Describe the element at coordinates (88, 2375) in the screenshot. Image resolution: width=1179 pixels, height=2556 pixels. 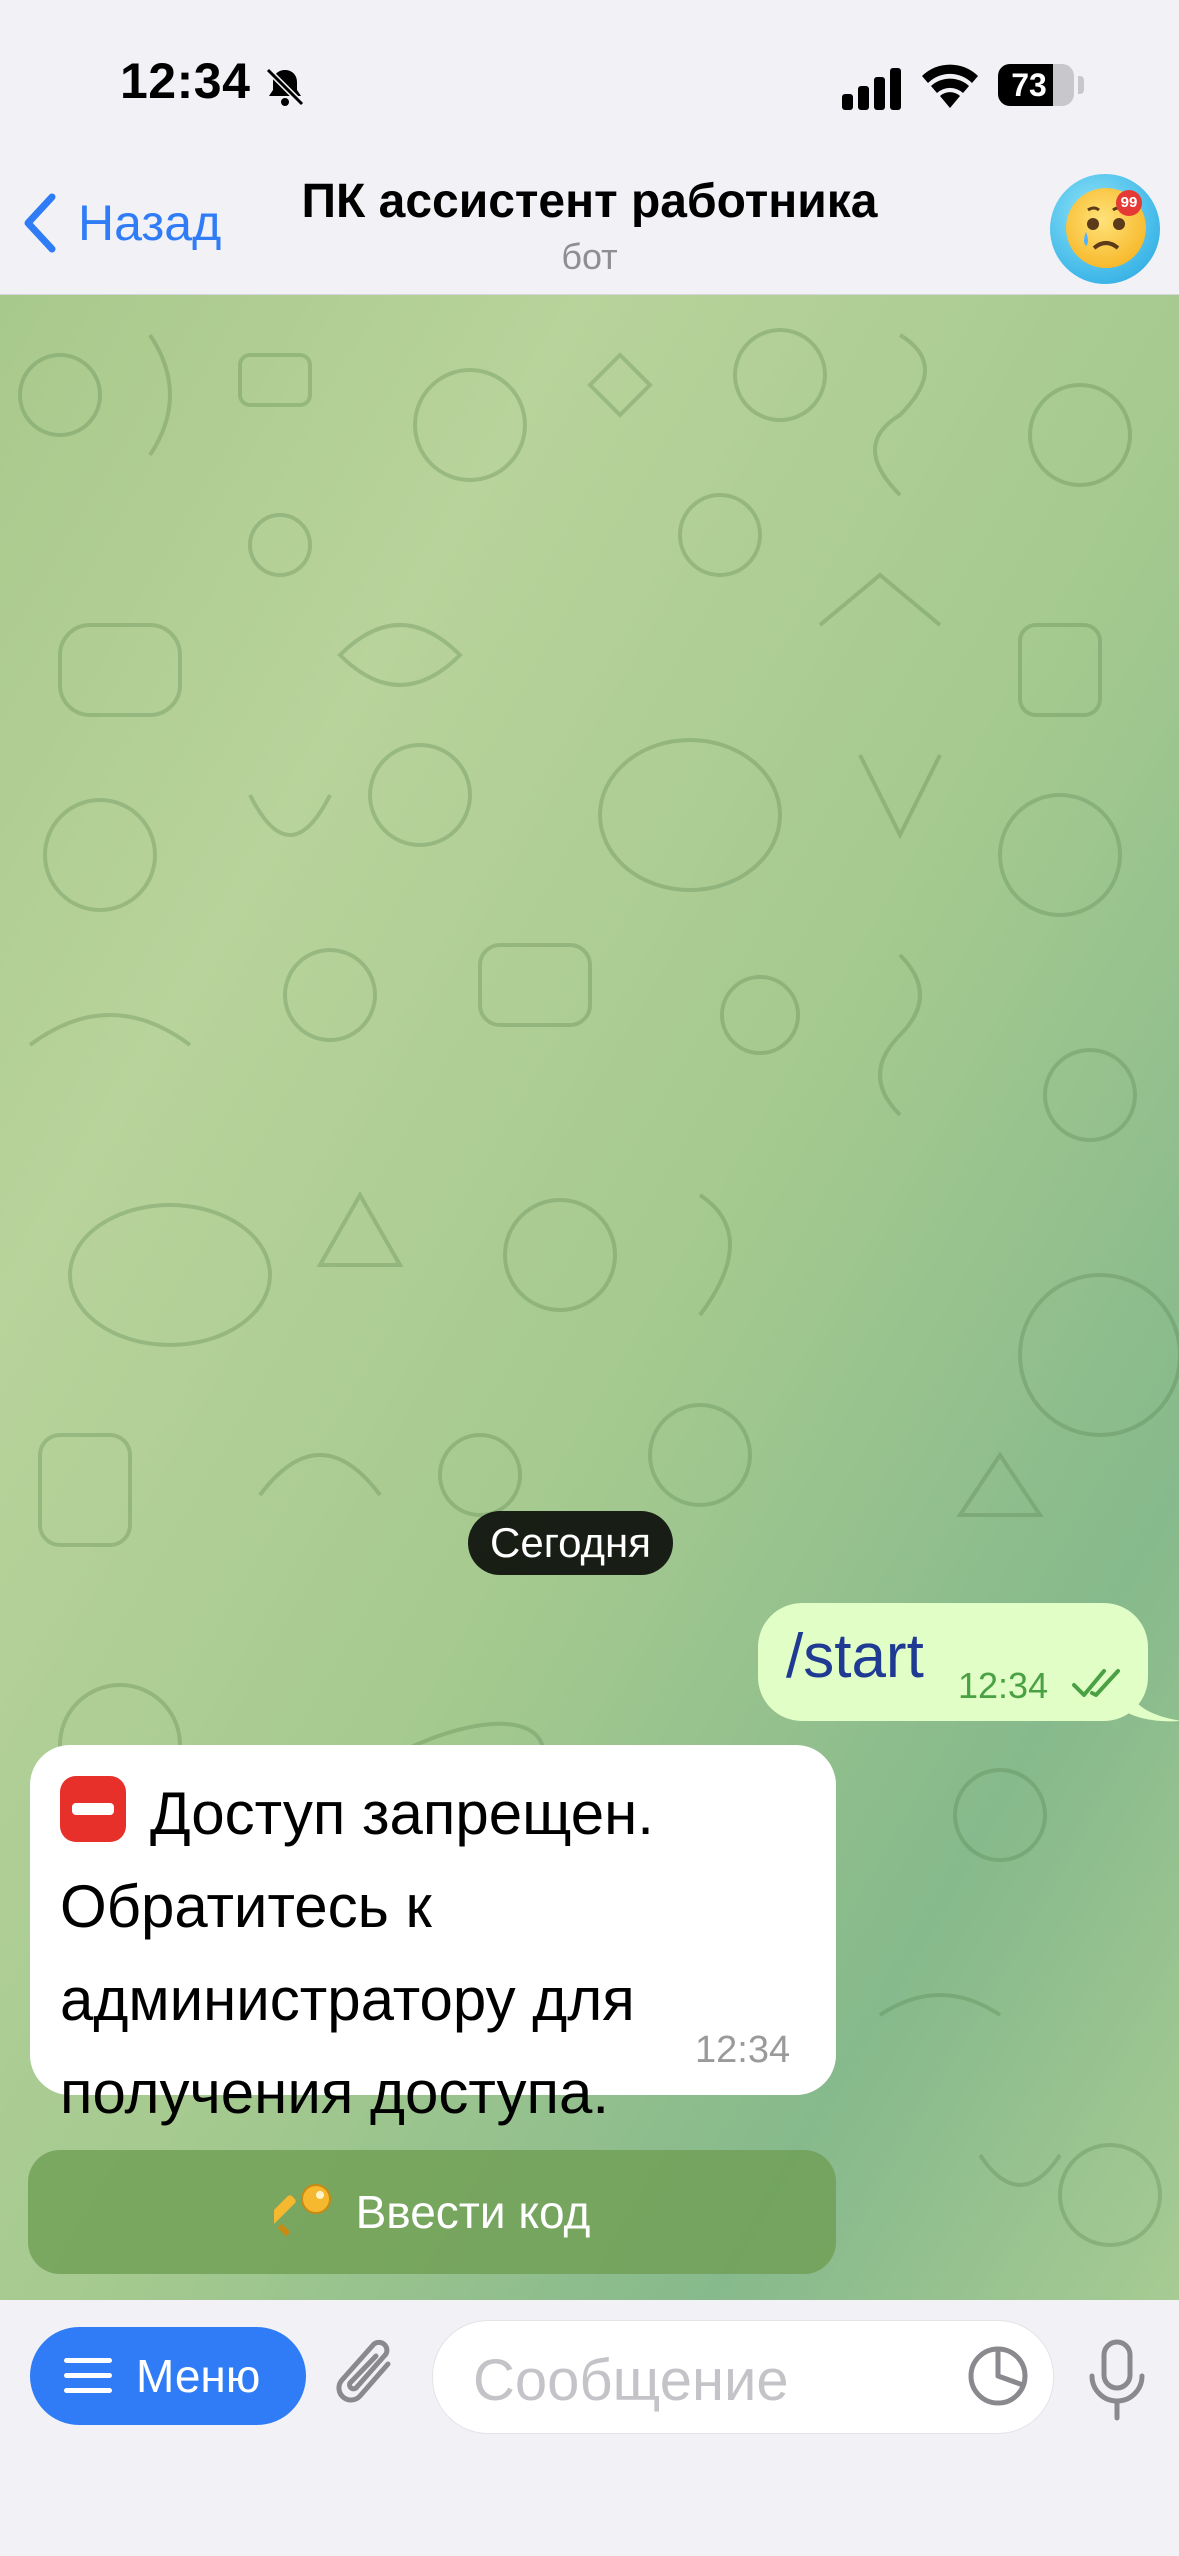
I see `hamburger-menu-icon` at that location.